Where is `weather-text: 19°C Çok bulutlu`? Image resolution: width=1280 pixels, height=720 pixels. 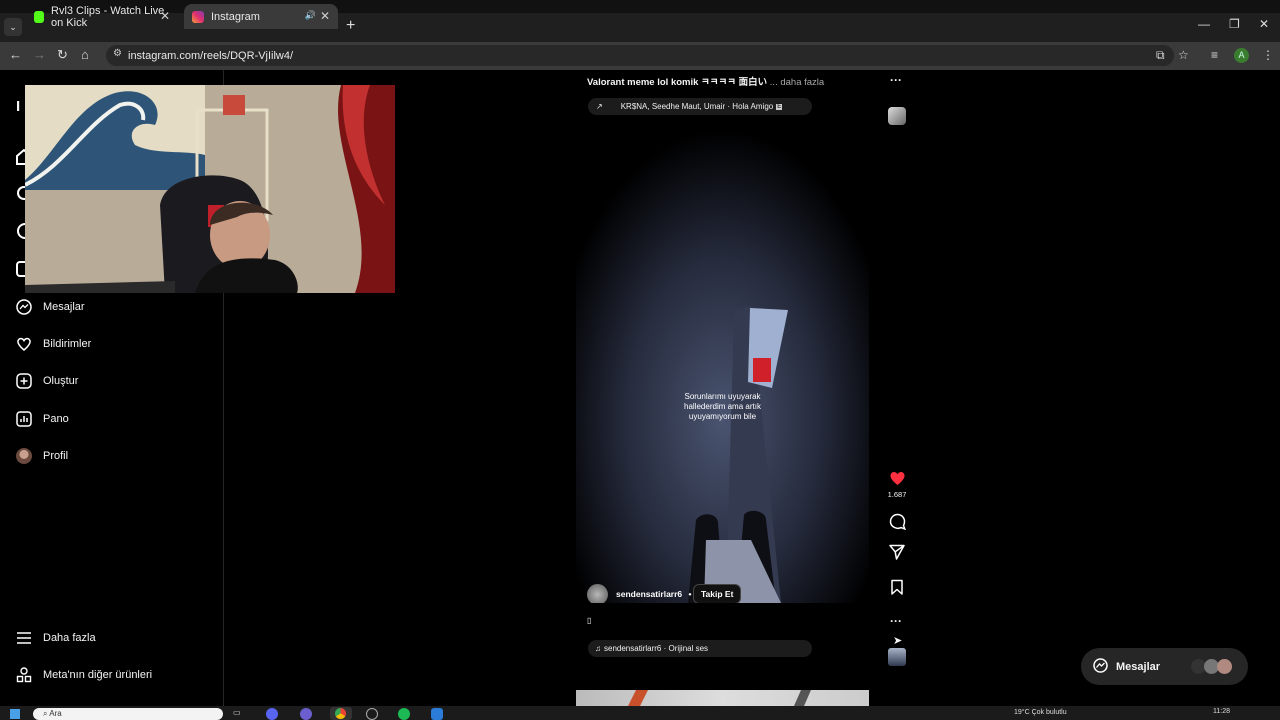 weather-text: 19°C Çok bulutlu is located at coordinates (1040, 712).